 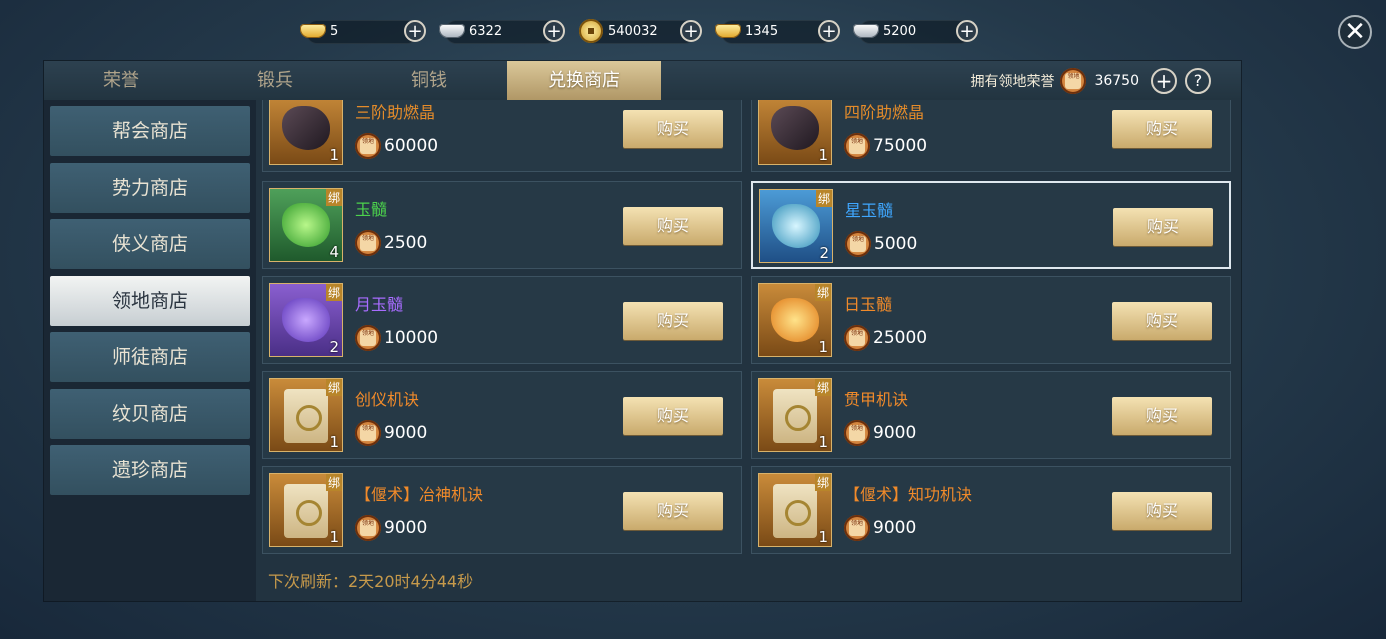 What do you see at coordinates (387, 399) in the screenshot?
I see `item-name: 创仪机诀` at bounding box center [387, 399].